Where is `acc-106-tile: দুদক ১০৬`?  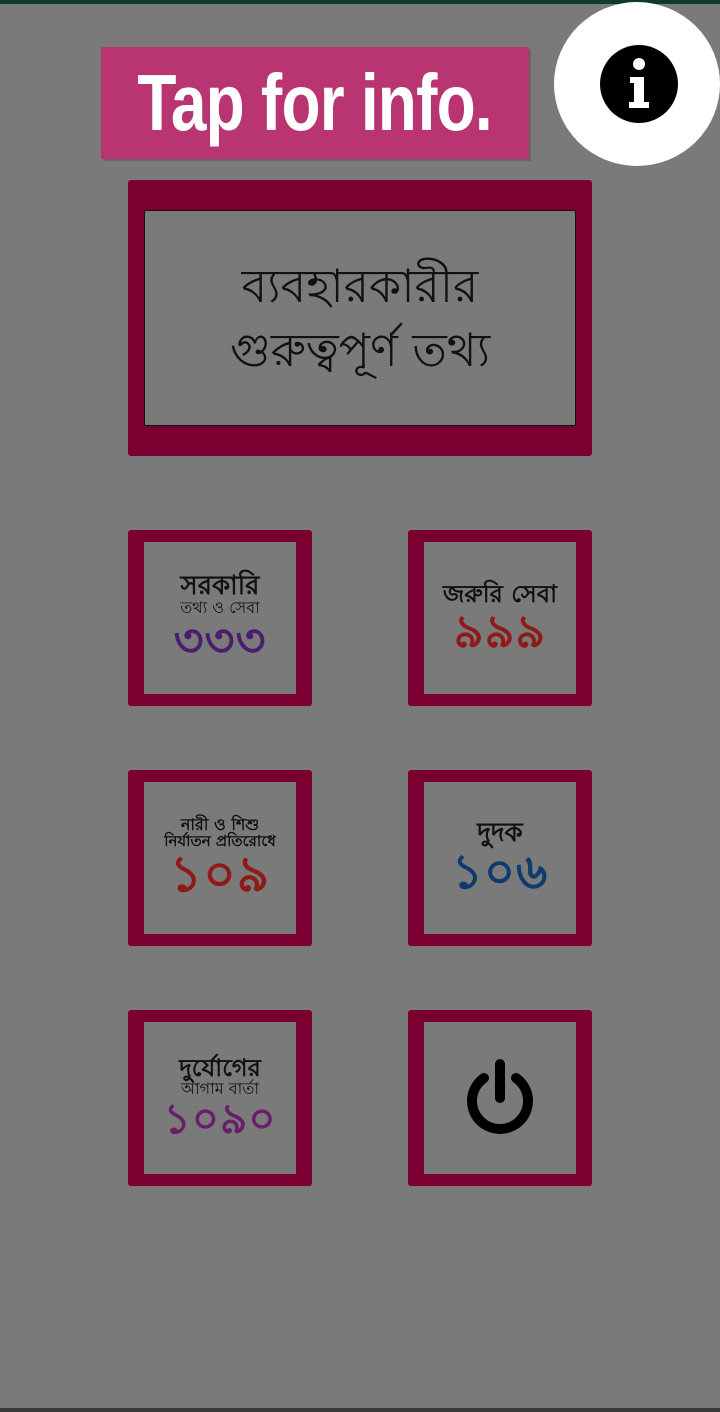 acc-106-tile: দুদক ১০৬ is located at coordinates (500, 858).